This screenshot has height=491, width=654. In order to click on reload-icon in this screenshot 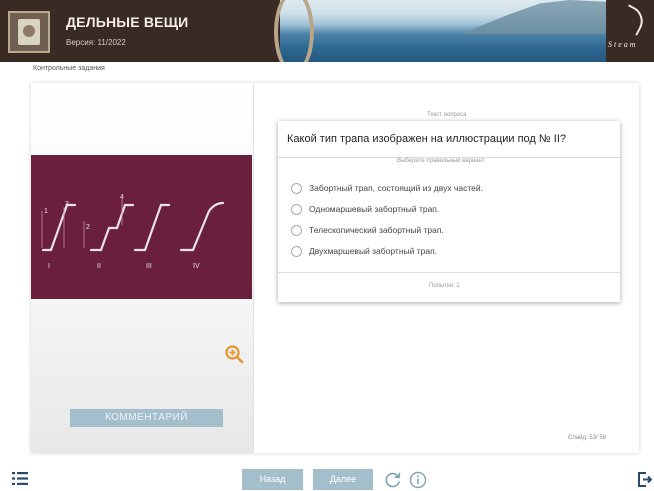, I will do `click(393, 480)`.